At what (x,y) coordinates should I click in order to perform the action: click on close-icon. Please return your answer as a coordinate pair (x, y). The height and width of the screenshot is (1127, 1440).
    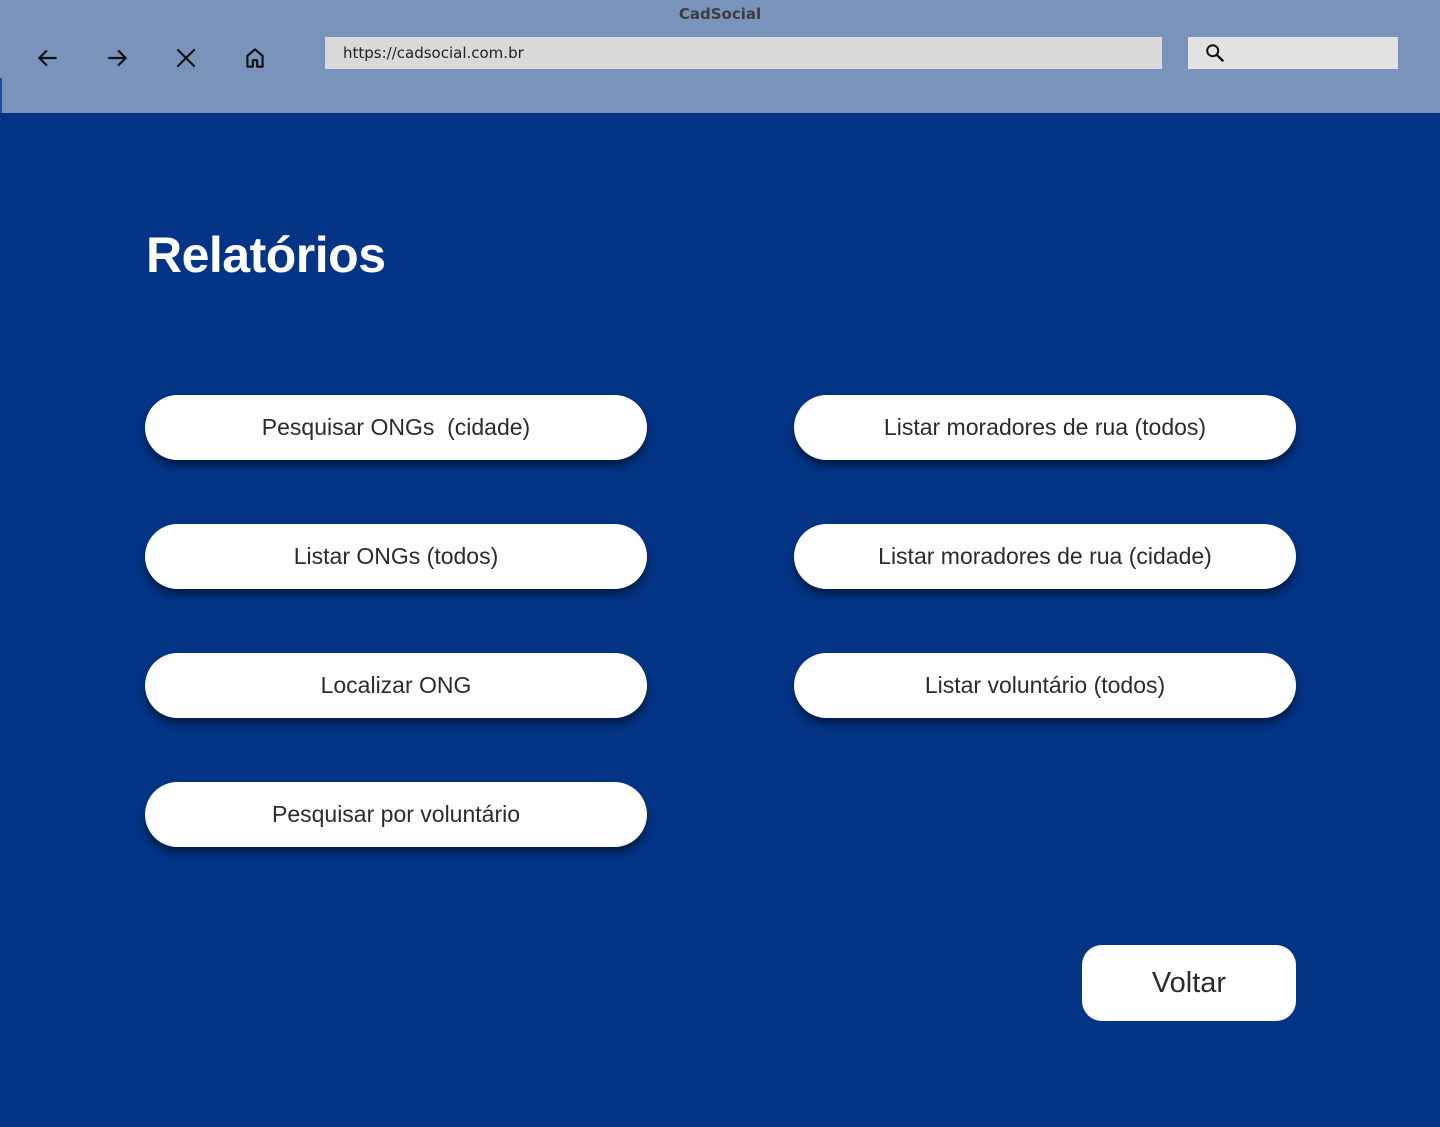
    Looking at the image, I should click on (186, 58).